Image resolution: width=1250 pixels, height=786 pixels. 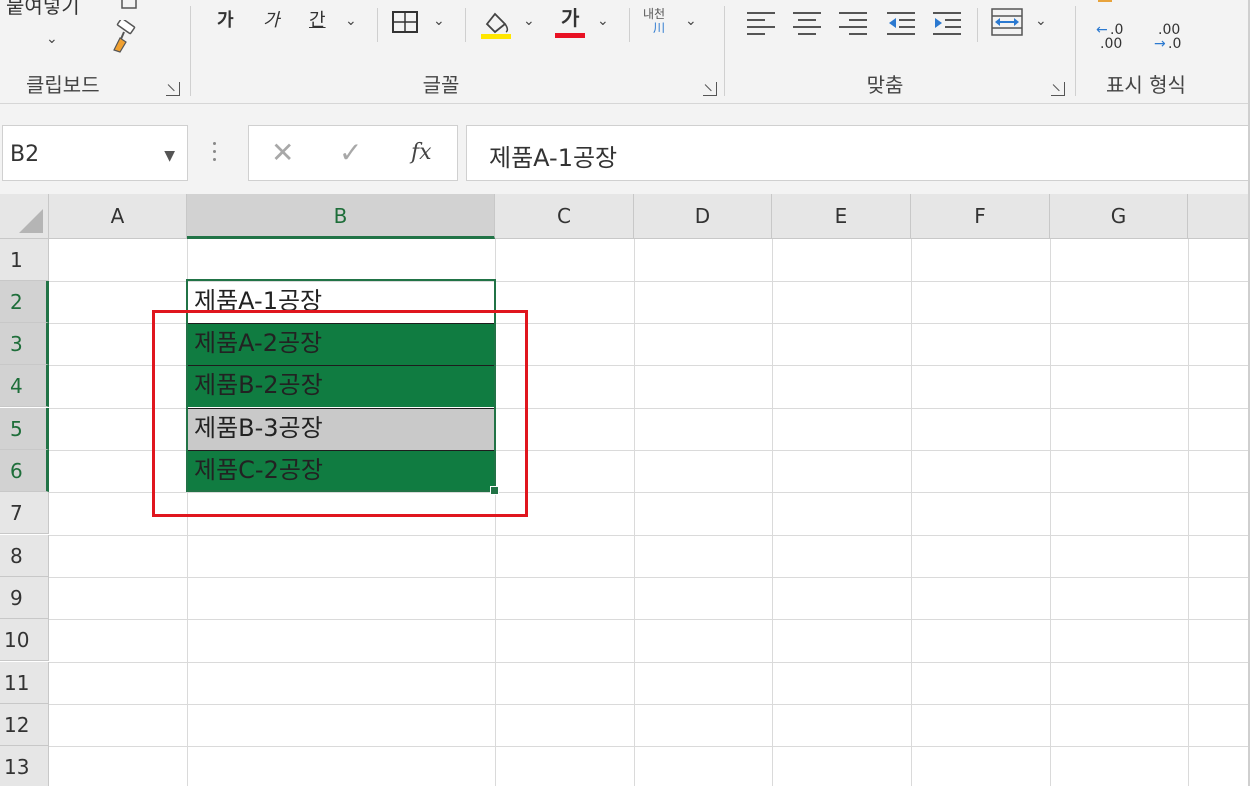 I want to click on decrease-indent-icon, so click(x=902, y=23).